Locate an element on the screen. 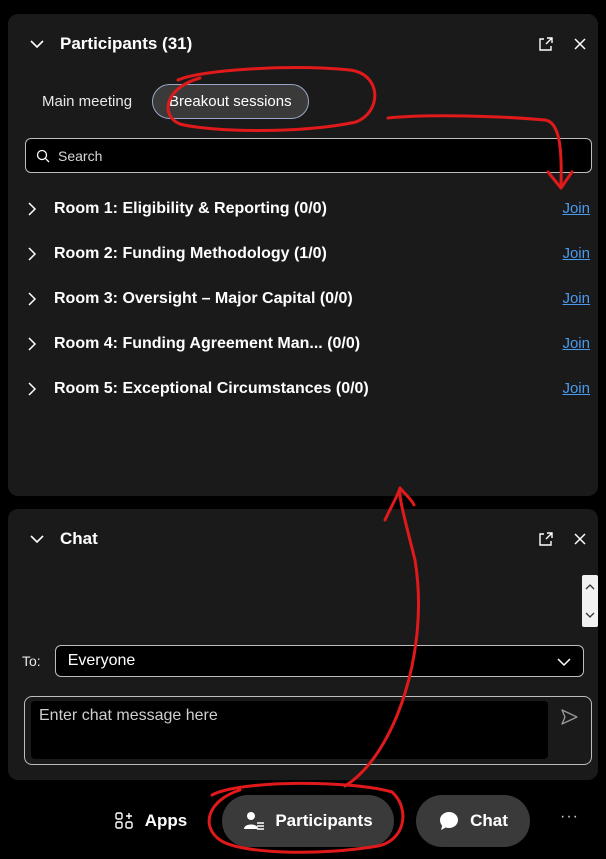  recipient-select: Everyone is located at coordinates (319, 661).